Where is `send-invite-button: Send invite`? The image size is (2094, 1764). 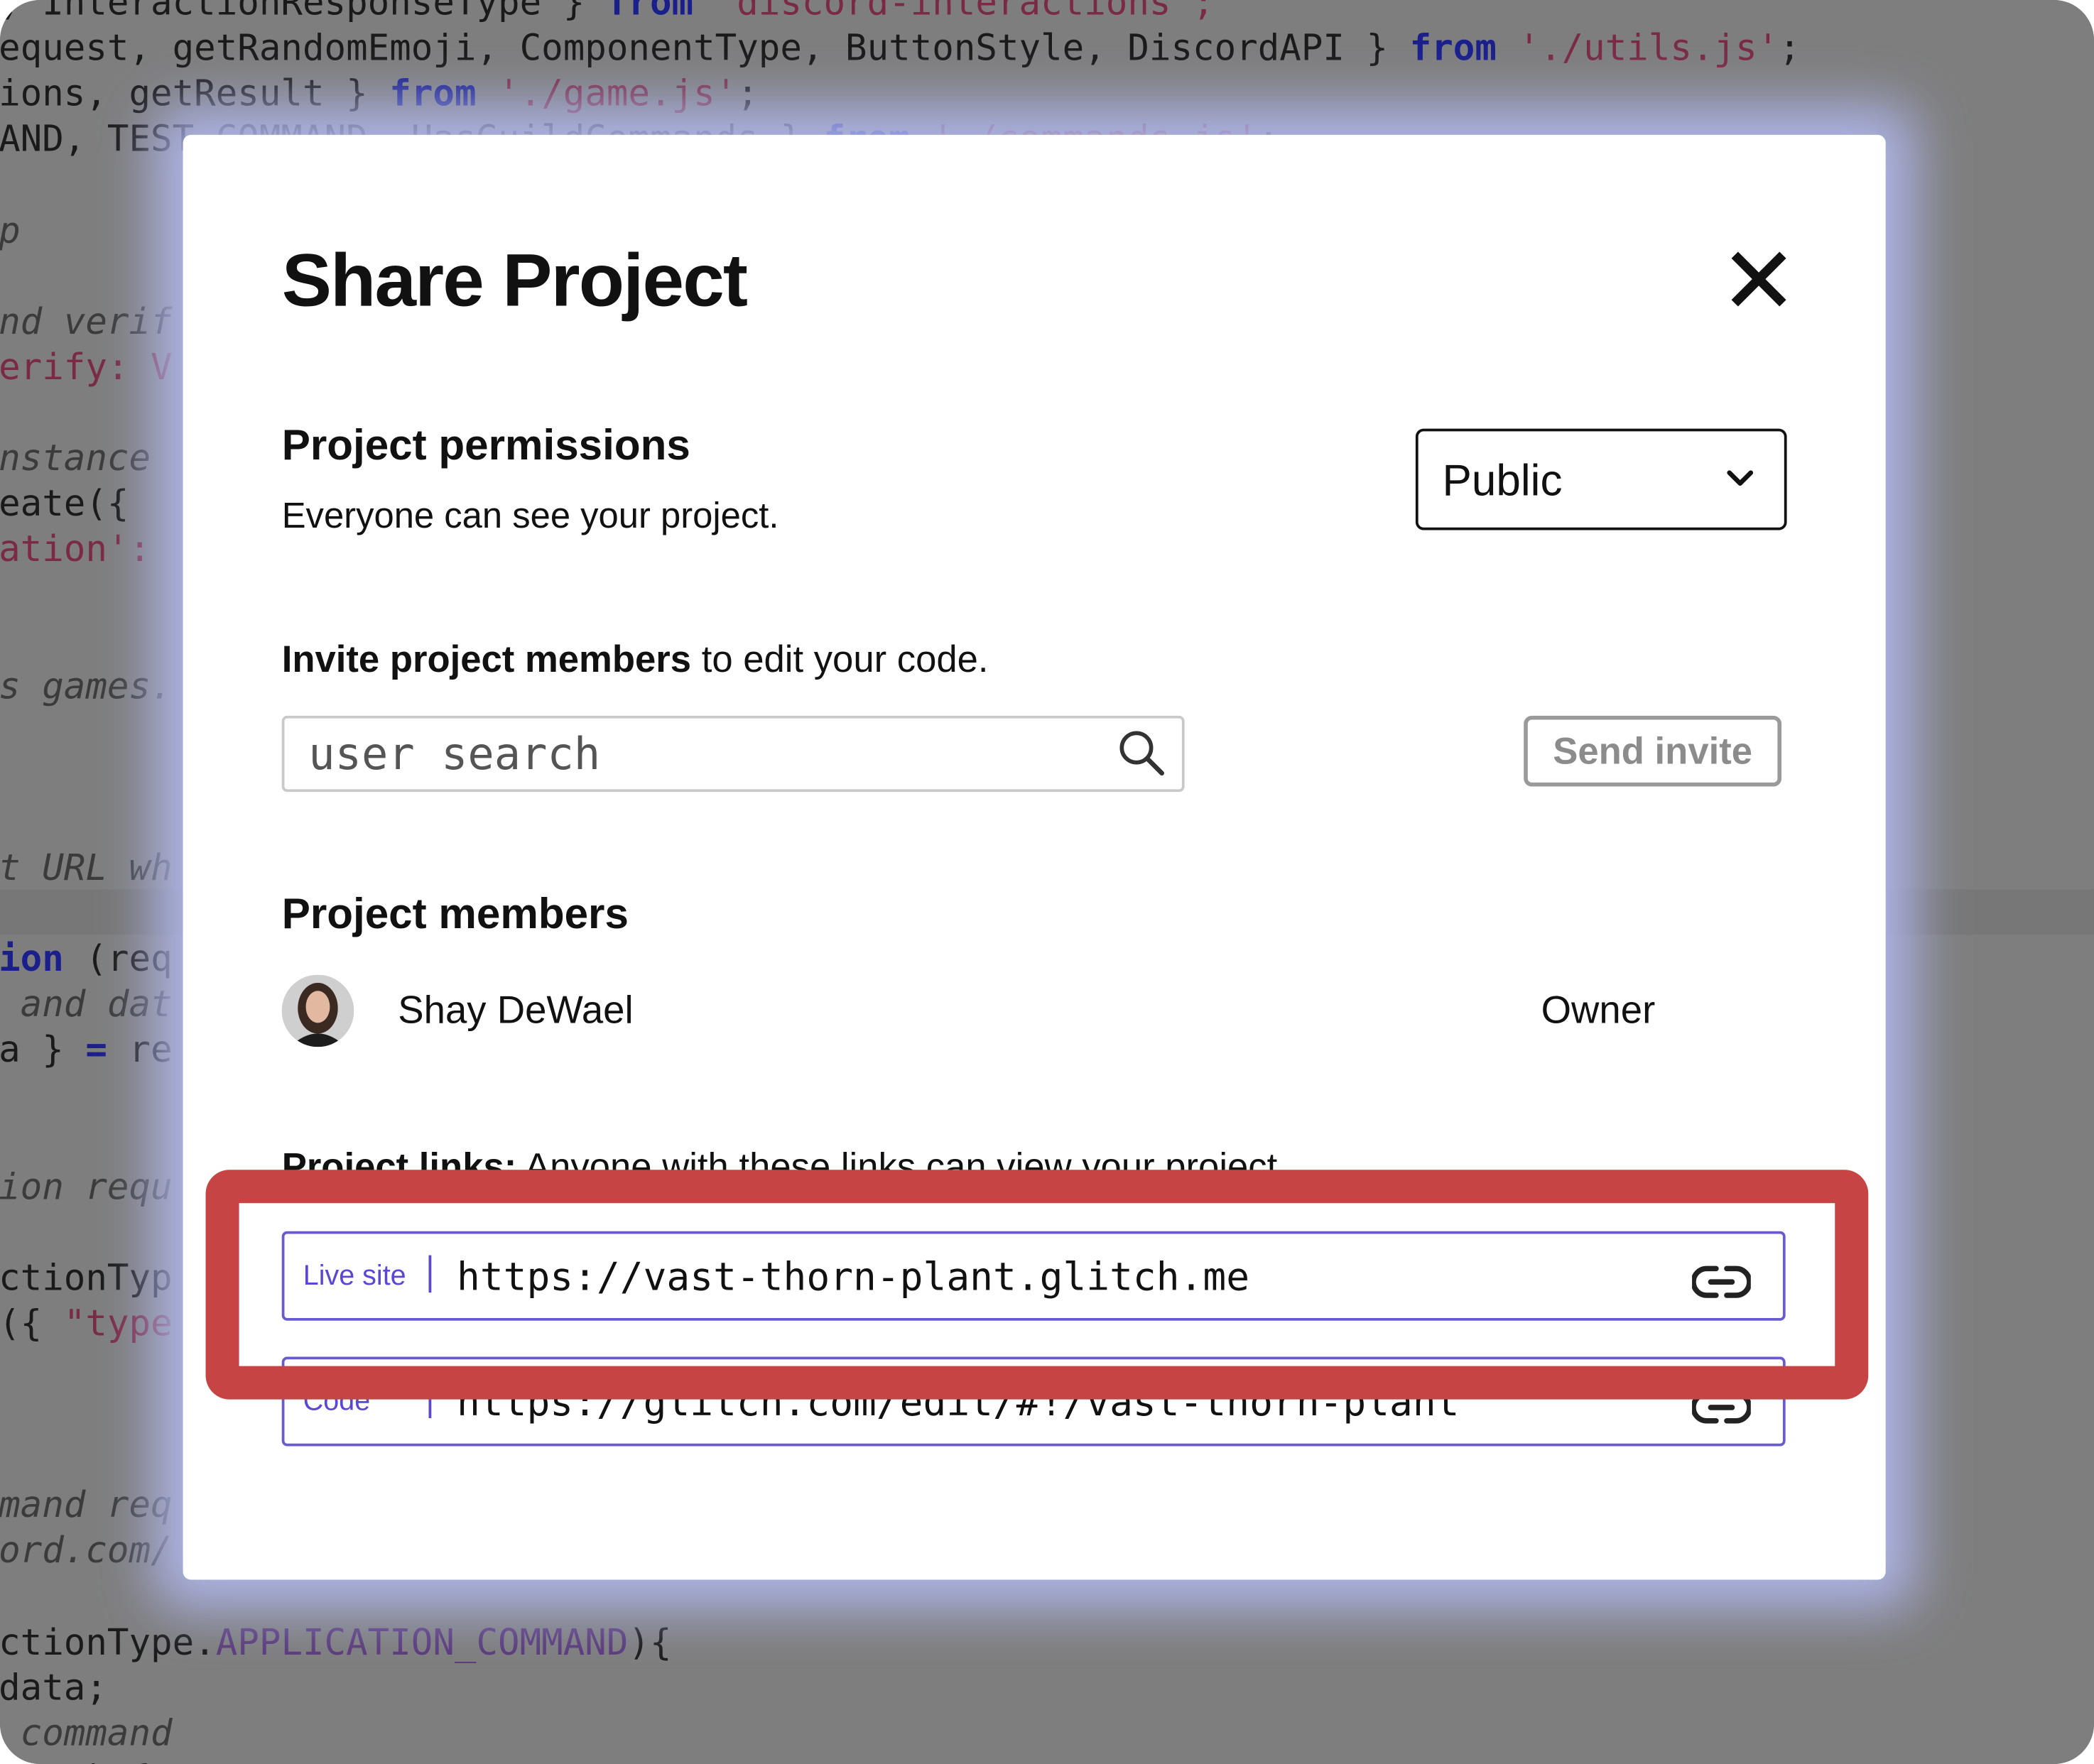
send-invite-button: Send invite is located at coordinates (1653, 751).